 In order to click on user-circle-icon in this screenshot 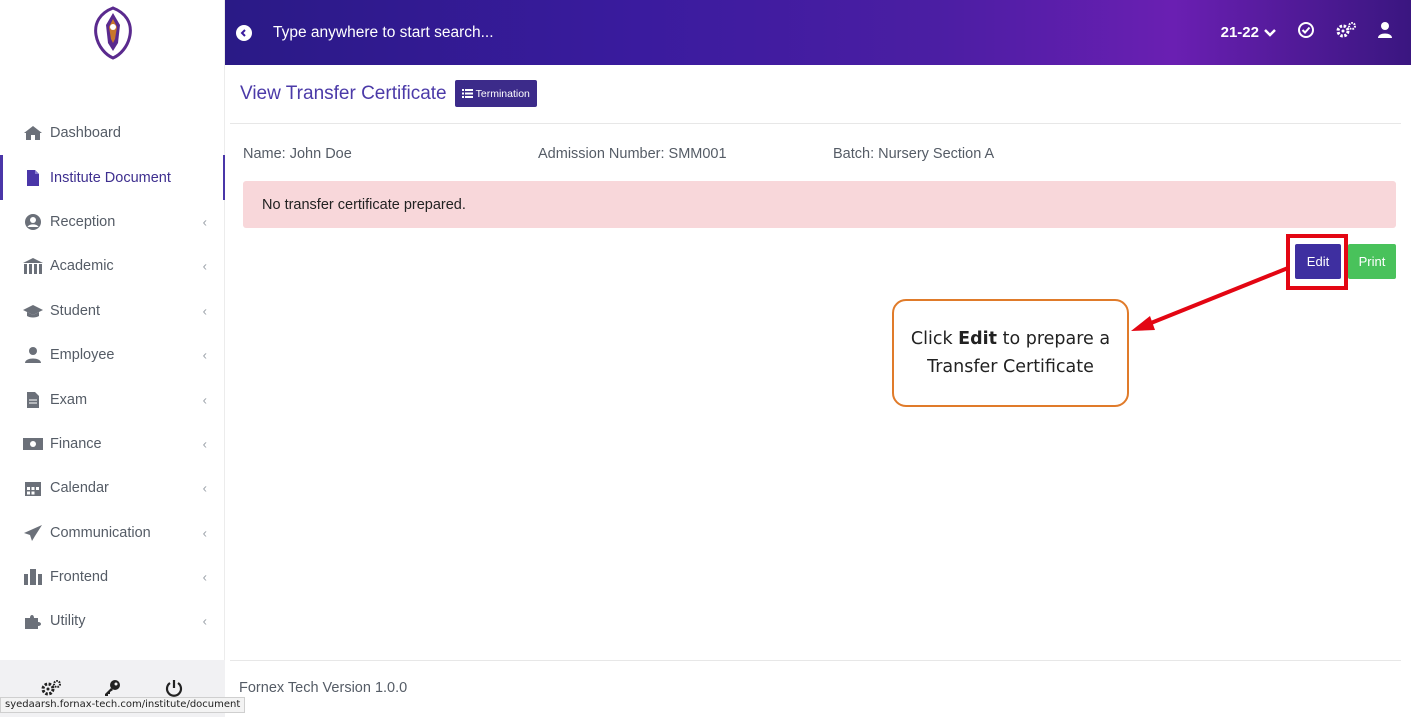, I will do `click(33, 222)`.